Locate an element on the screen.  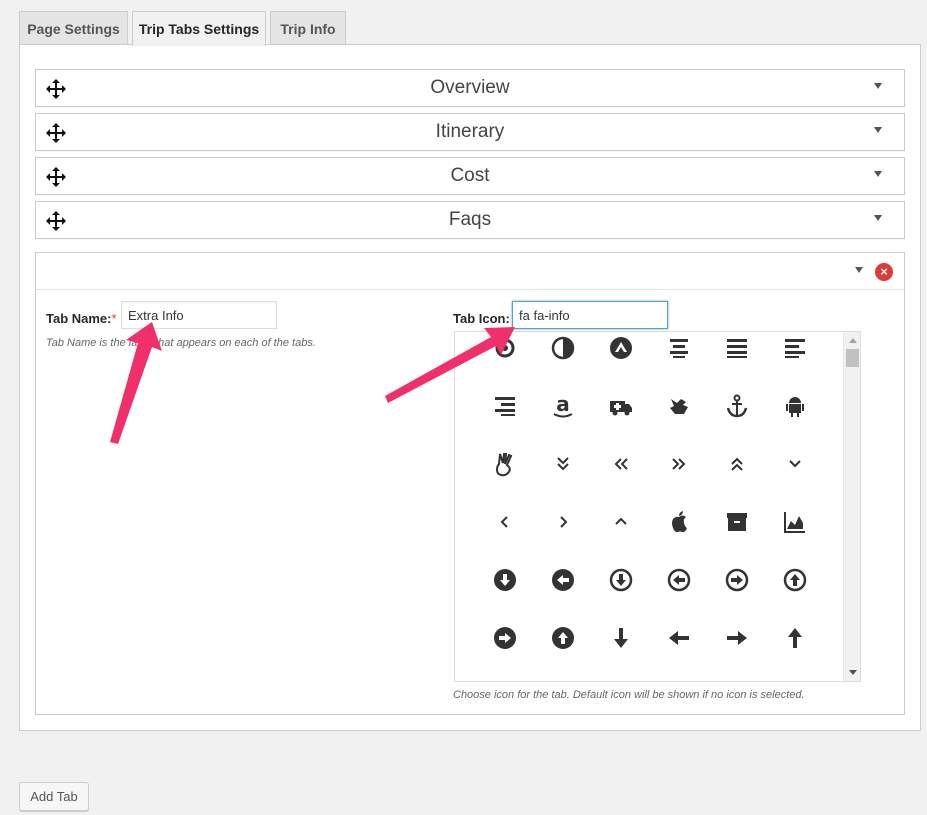
accordion-title: Faqs is located at coordinates (470, 219).